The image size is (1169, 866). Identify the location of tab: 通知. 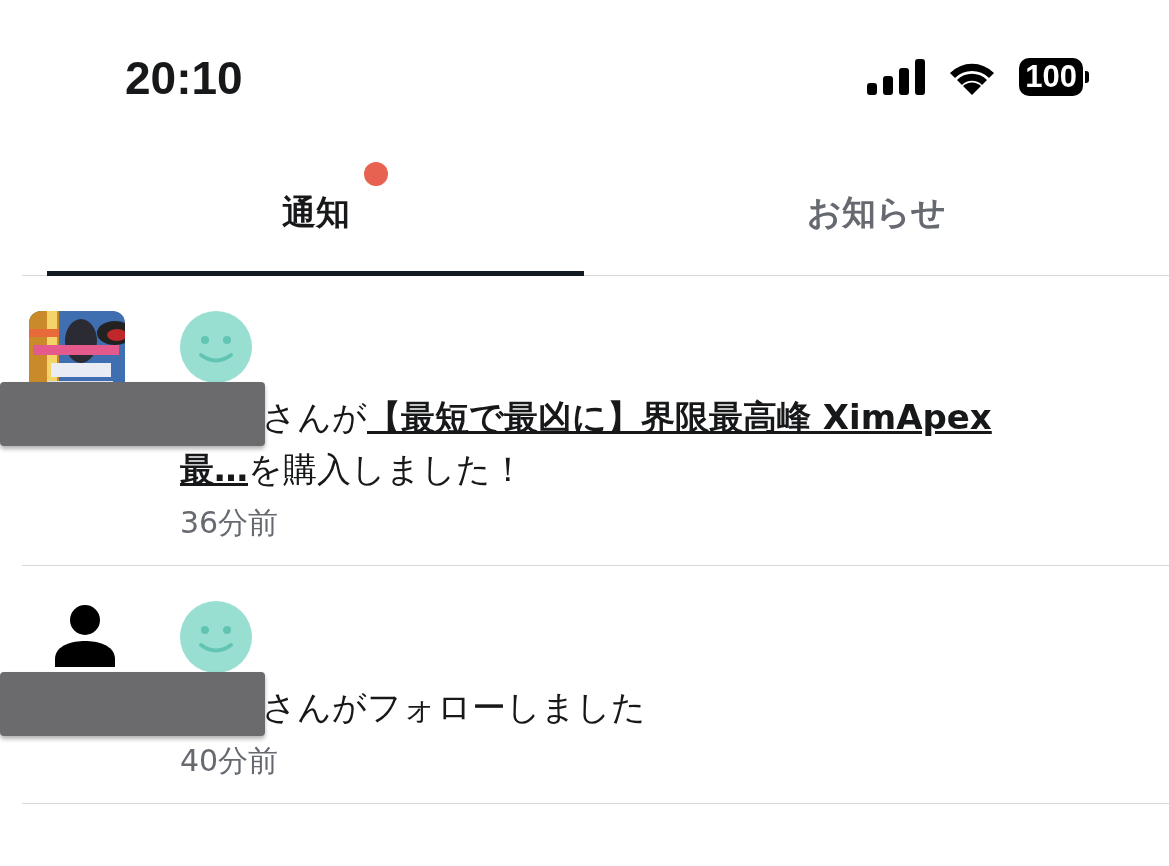
(315, 215).